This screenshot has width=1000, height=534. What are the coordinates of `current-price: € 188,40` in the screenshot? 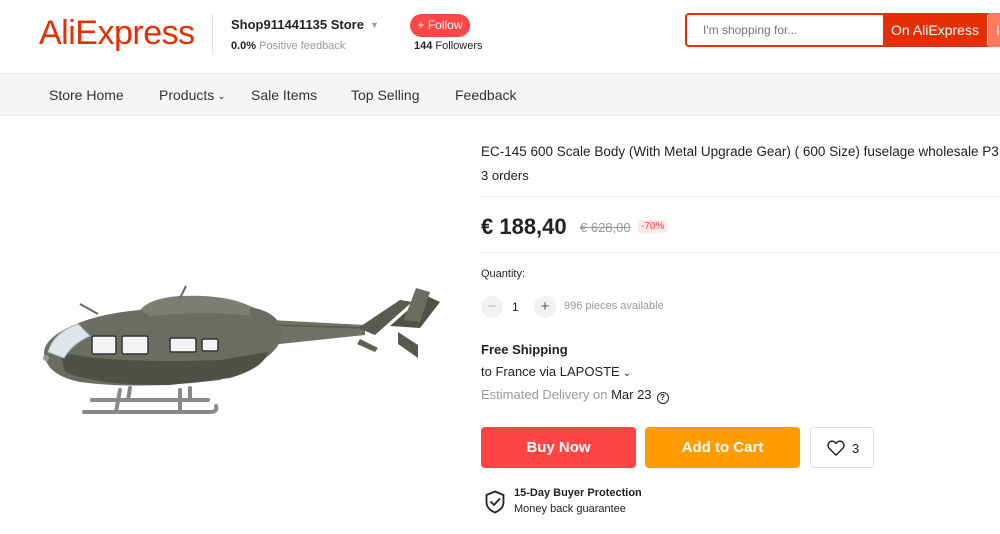 It's located at (524, 226).